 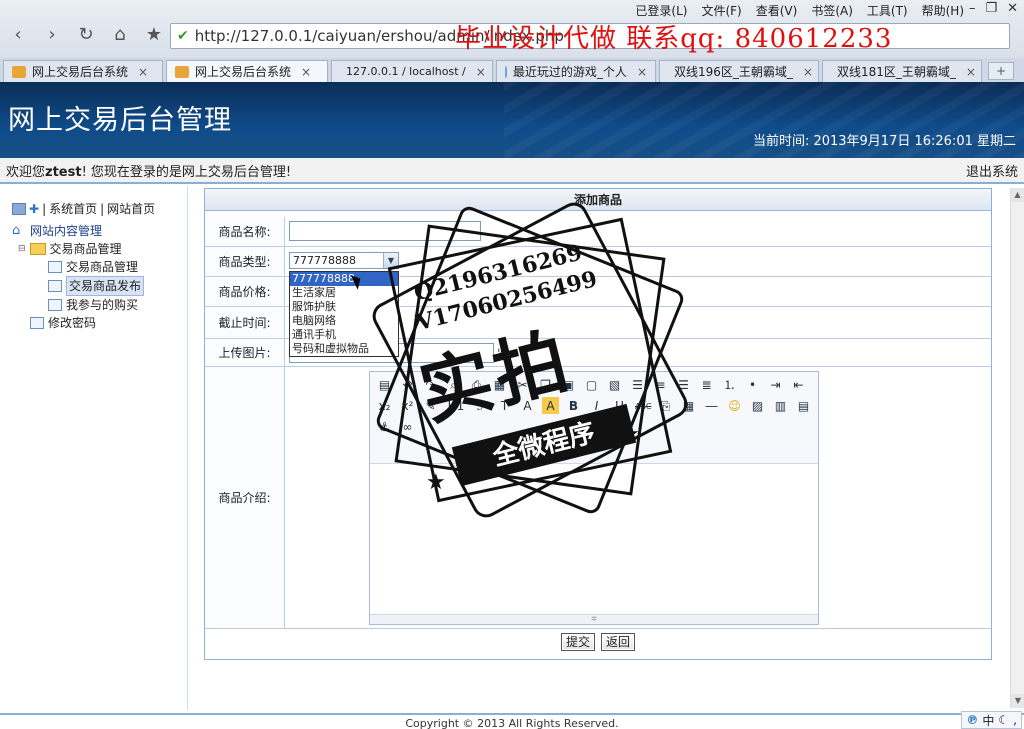 What do you see at coordinates (1012, 8) in the screenshot?
I see `close-window-icon: ✕` at bounding box center [1012, 8].